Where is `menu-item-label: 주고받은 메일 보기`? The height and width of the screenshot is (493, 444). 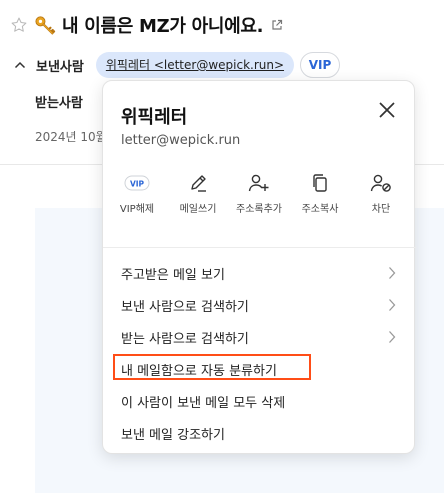 menu-item-label: 주고받은 메일 보기 is located at coordinates (173, 275).